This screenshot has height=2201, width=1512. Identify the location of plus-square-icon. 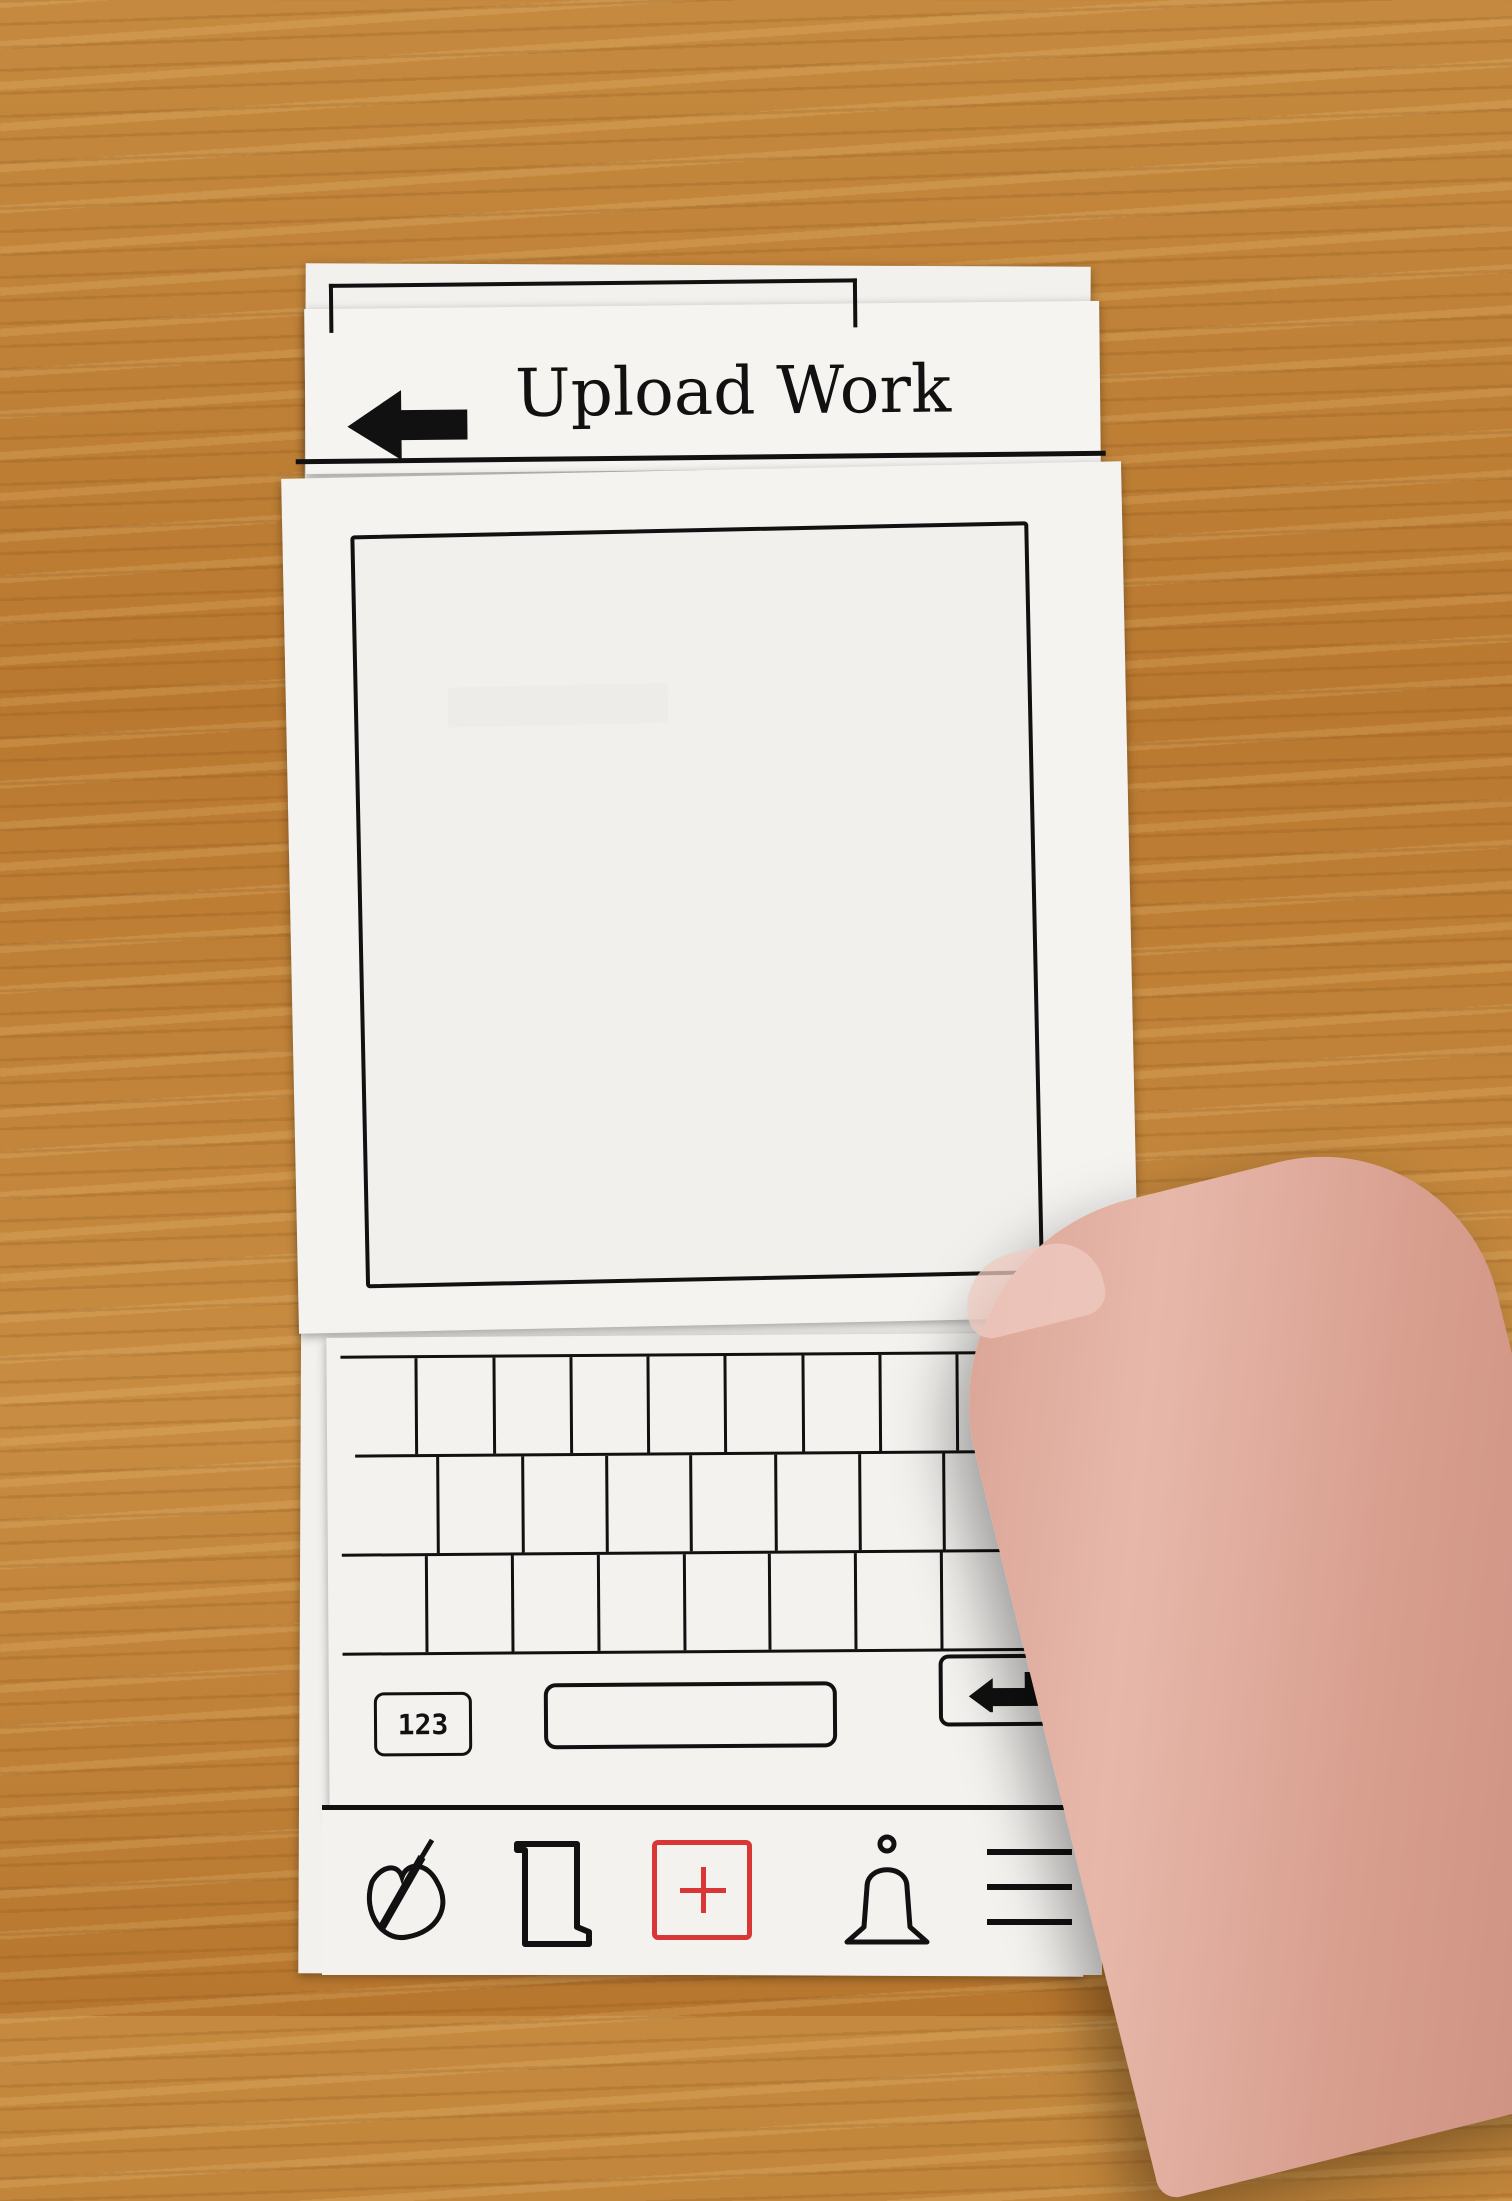
(702, 1890).